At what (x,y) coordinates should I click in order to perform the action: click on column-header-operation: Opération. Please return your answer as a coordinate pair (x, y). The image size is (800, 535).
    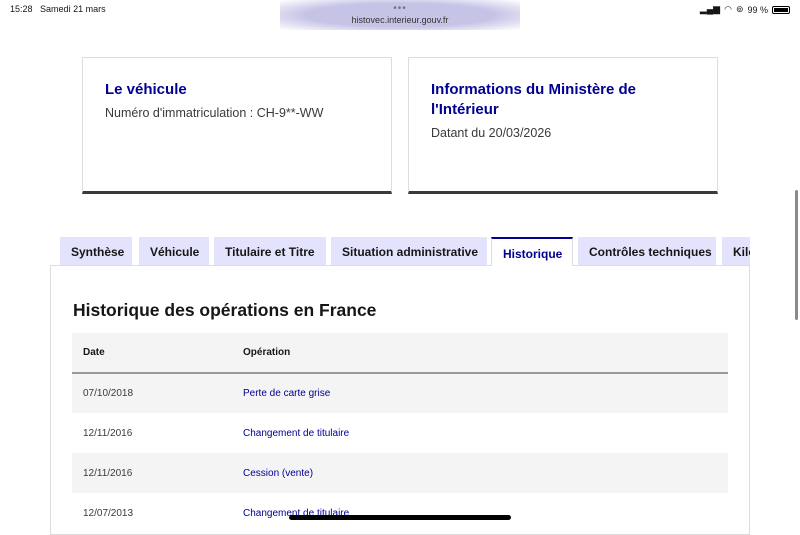
    Looking at the image, I should click on (480, 353).